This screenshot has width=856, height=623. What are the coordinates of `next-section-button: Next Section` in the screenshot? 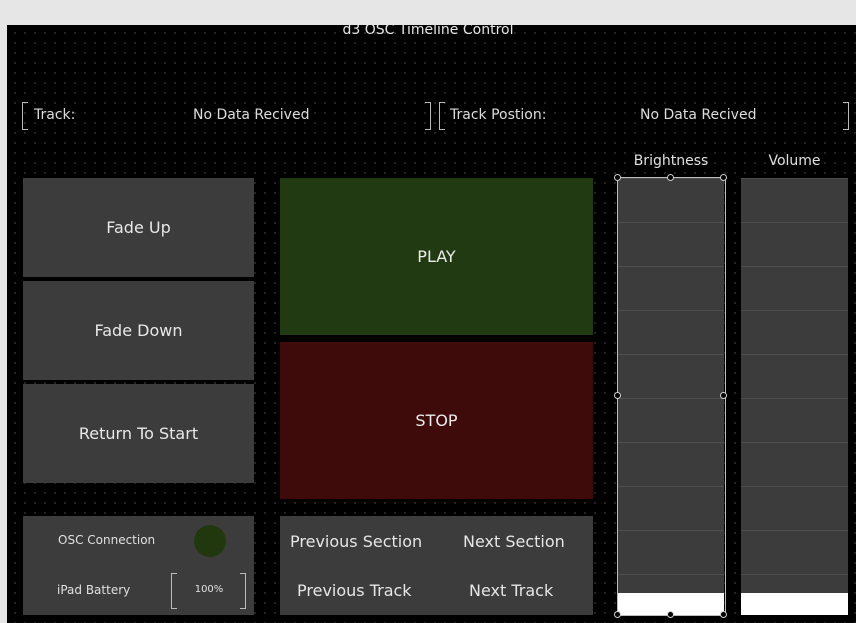 It's located at (514, 541).